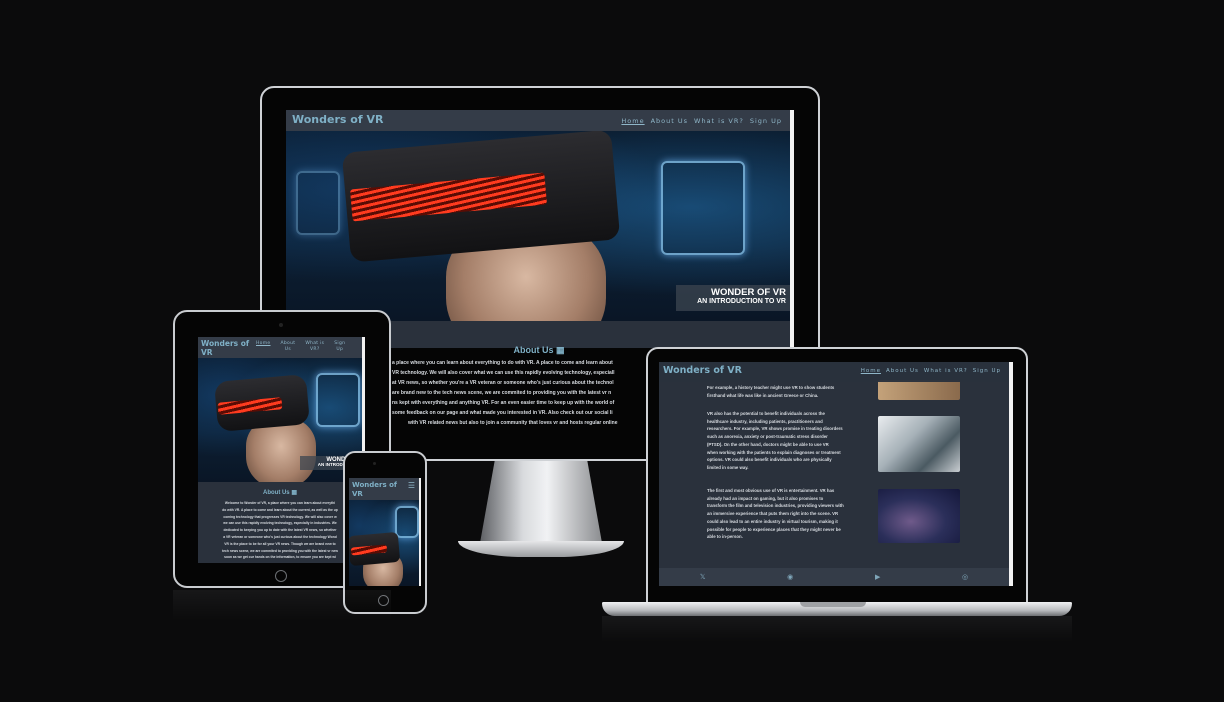 The width and height of the screenshot is (1224, 702). I want to click on social-links: 𝕏 ◉ ▶ ◎, so click(834, 577).